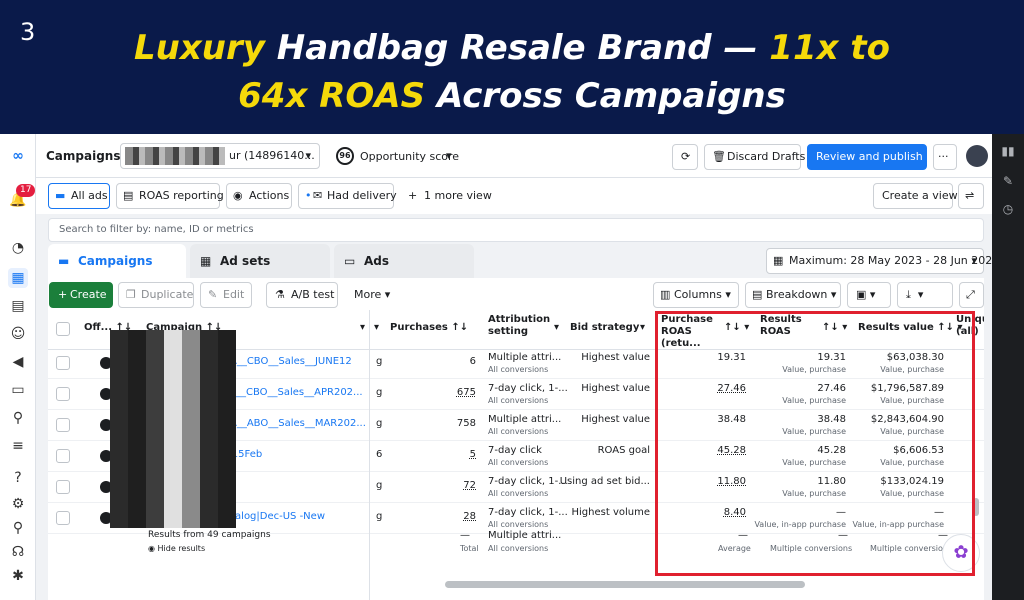 Image resolution: width=1024 pixels, height=600 pixels. Describe the element at coordinates (458, 195) in the screenshot. I see `more-view-link: 1 more view` at that location.